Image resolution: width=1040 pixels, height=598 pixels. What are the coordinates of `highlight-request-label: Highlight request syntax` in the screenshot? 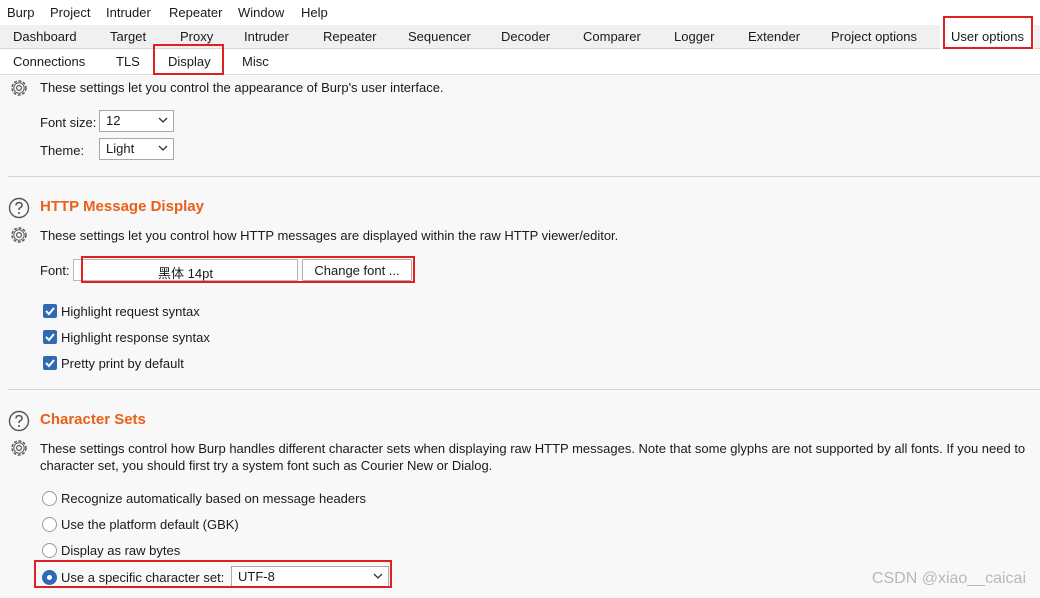 It's located at (130, 311).